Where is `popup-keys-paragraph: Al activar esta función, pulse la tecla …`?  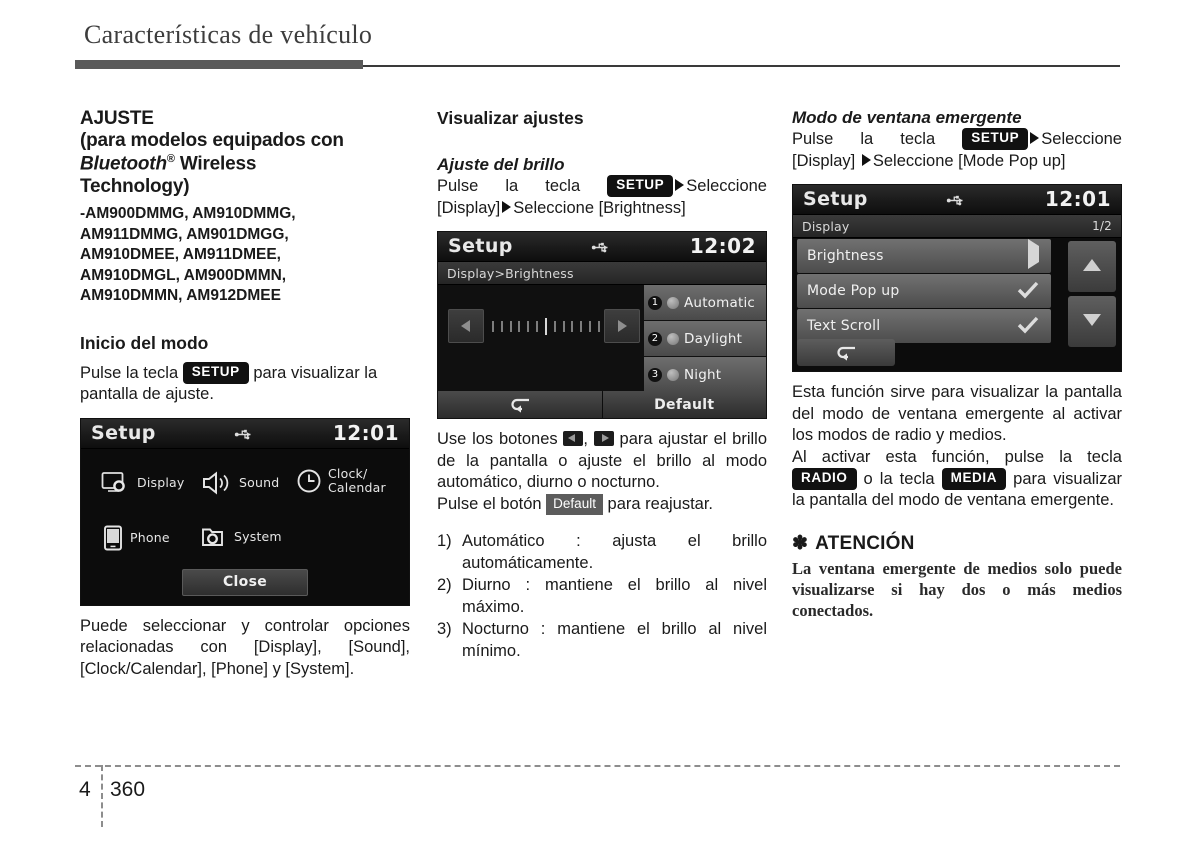 popup-keys-paragraph: Al activar esta función, pulse la tecla … is located at coordinates (957, 479).